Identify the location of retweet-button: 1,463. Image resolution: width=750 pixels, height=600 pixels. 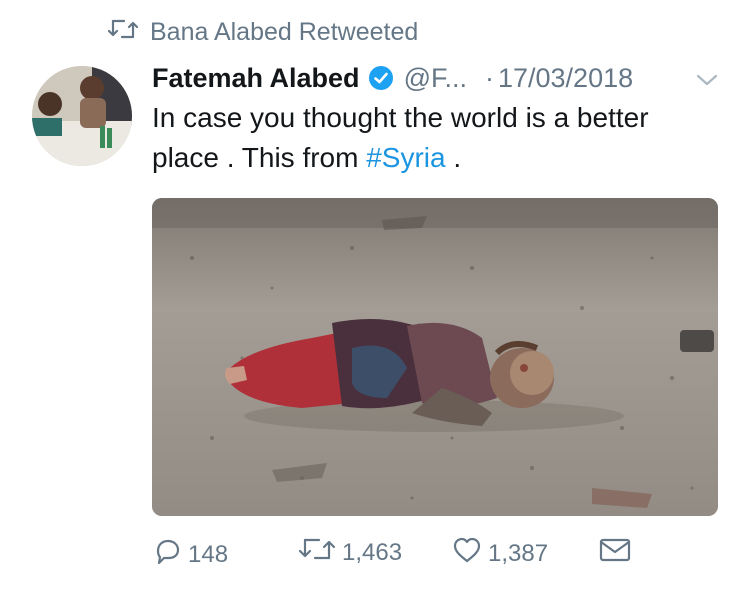
(350, 552).